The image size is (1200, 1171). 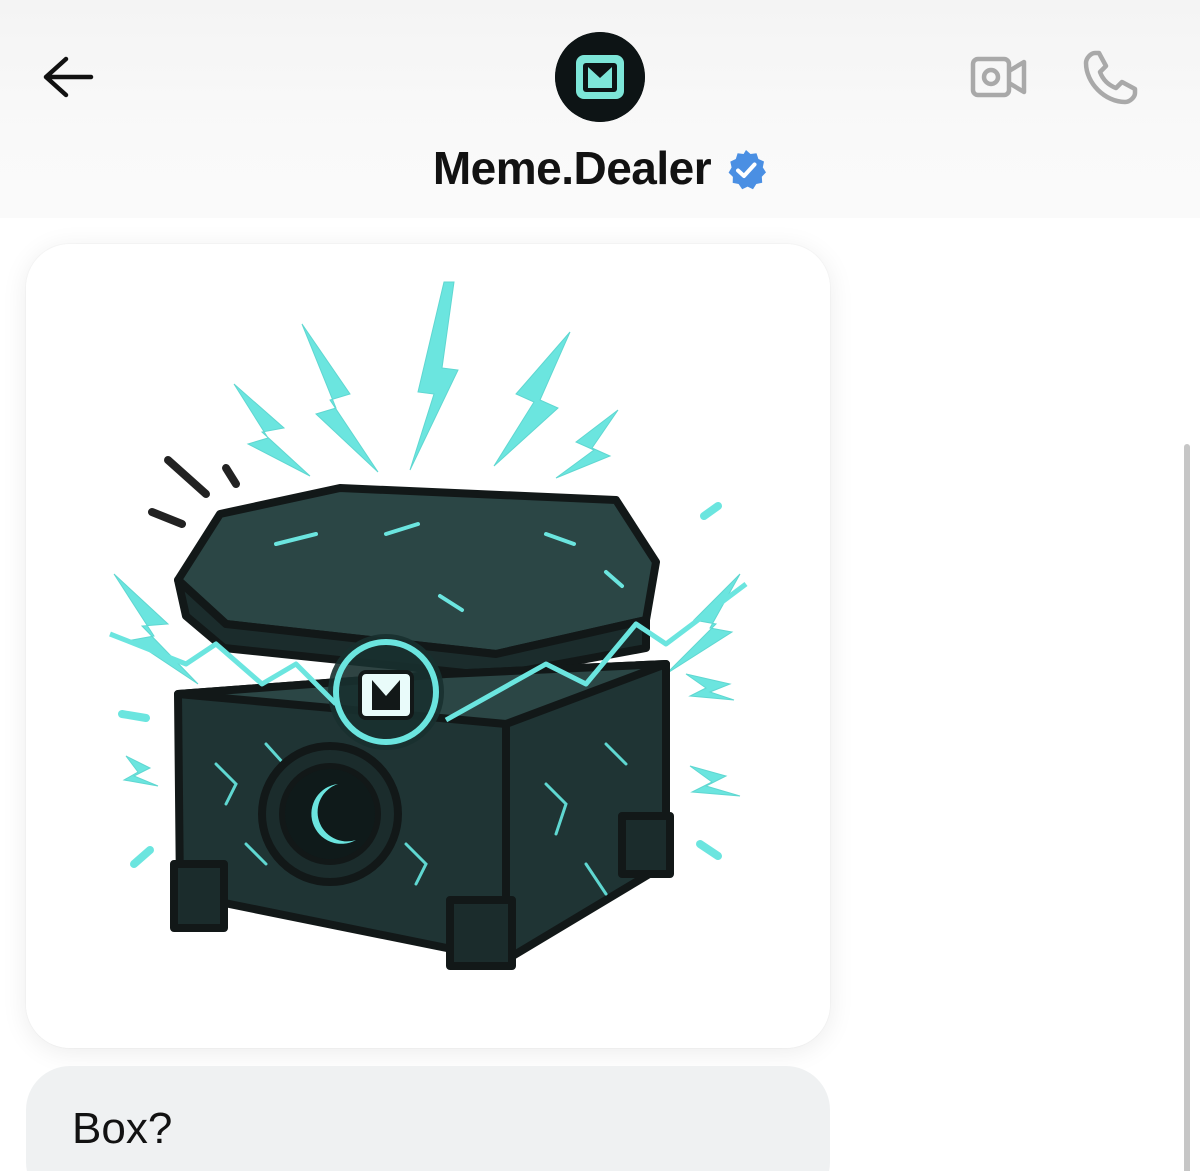 What do you see at coordinates (386, 692) in the screenshot?
I see `glowing-orb` at bounding box center [386, 692].